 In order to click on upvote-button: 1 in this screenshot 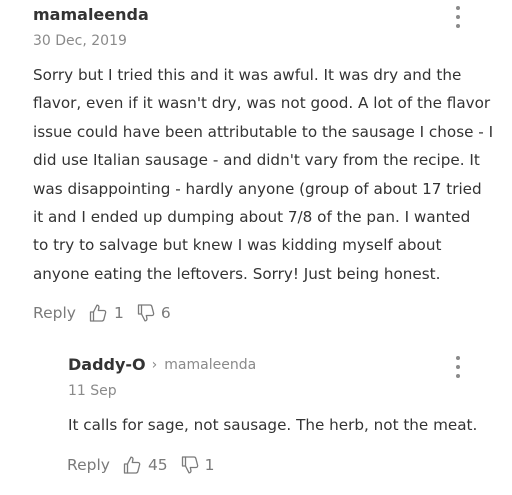, I will do `click(106, 313)`.